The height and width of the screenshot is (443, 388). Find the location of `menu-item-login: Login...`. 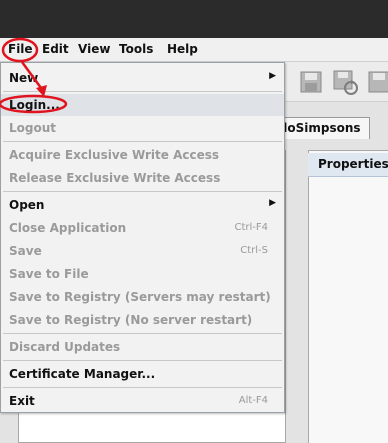

menu-item-login: Login... is located at coordinates (142, 105).